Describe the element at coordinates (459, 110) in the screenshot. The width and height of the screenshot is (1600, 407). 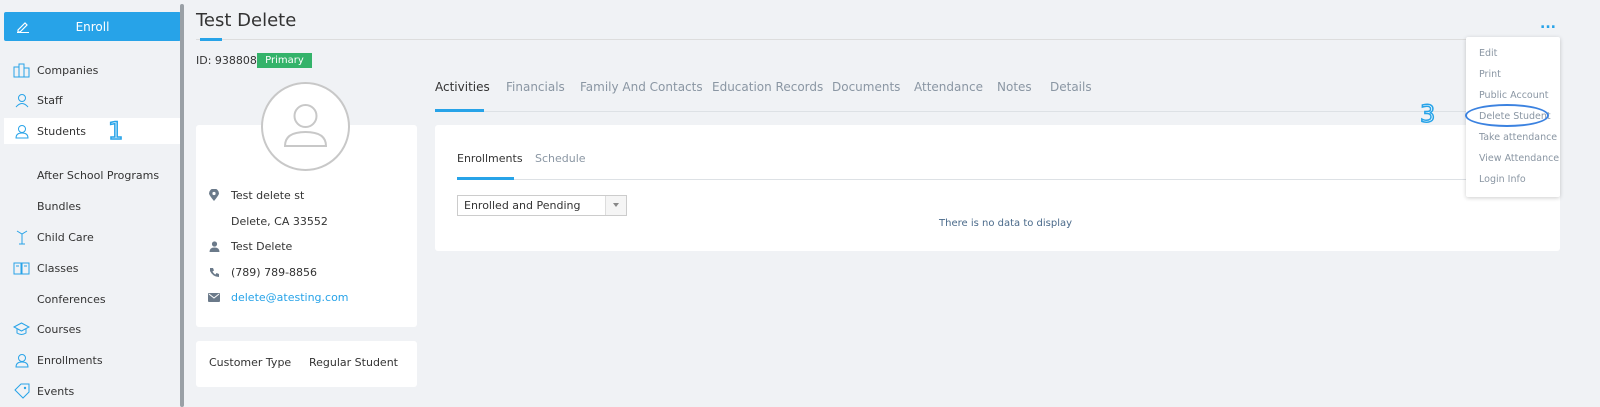
I see `active-tab-underline` at that location.